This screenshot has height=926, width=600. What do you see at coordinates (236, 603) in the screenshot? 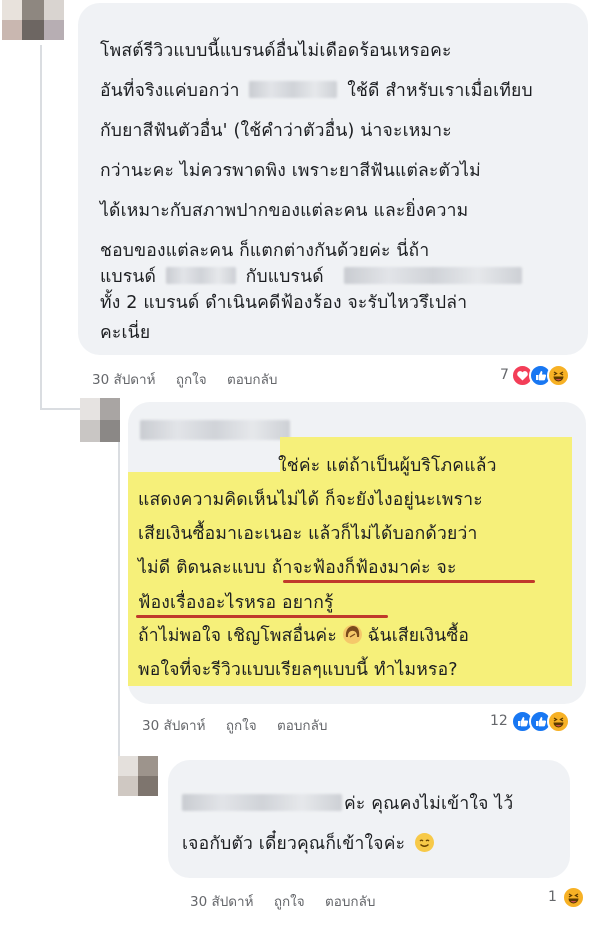
I see `underlined-text: ฟ้องเรื่องอะไรหรอ อยากรู้` at bounding box center [236, 603].